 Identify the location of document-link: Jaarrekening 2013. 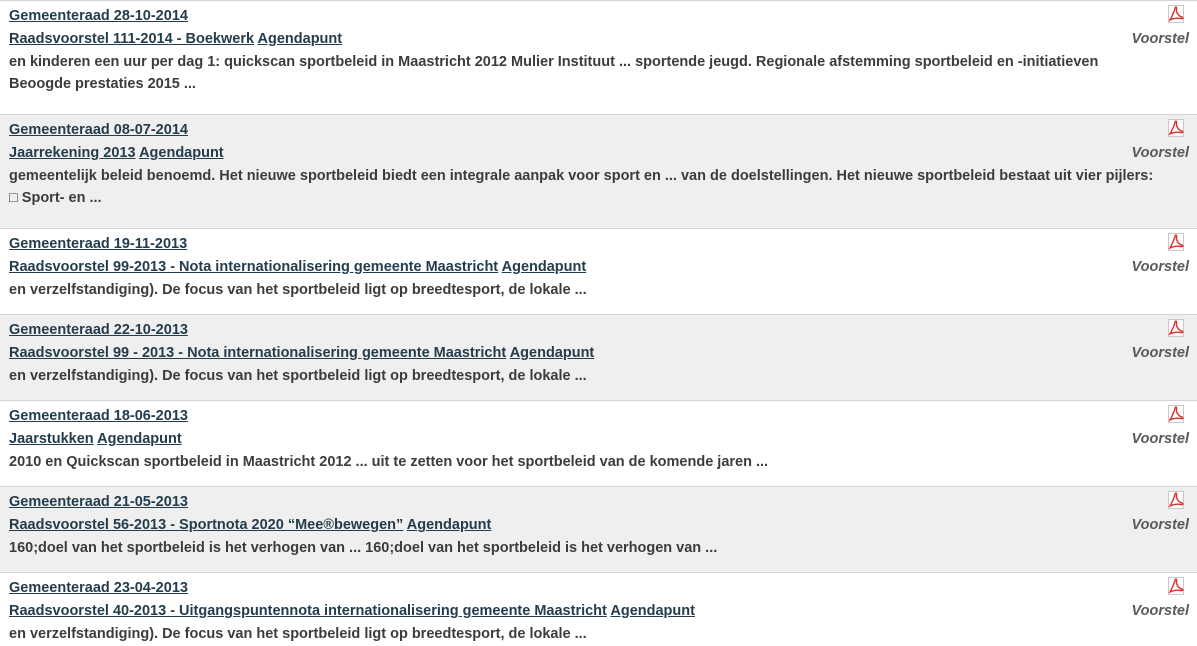
(72, 153).